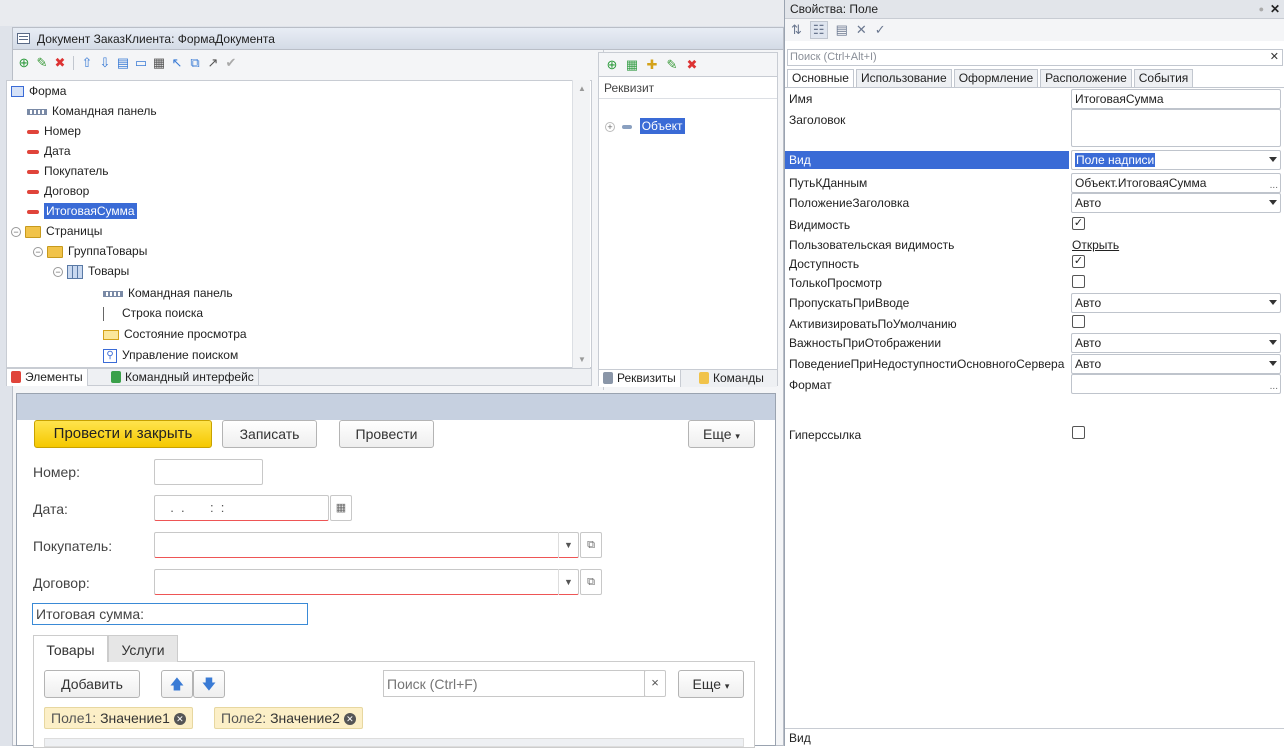 This screenshot has width=1284, height=748. Describe the element at coordinates (341, 508) in the screenshot. I see `calendar-icon: ▦` at that location.